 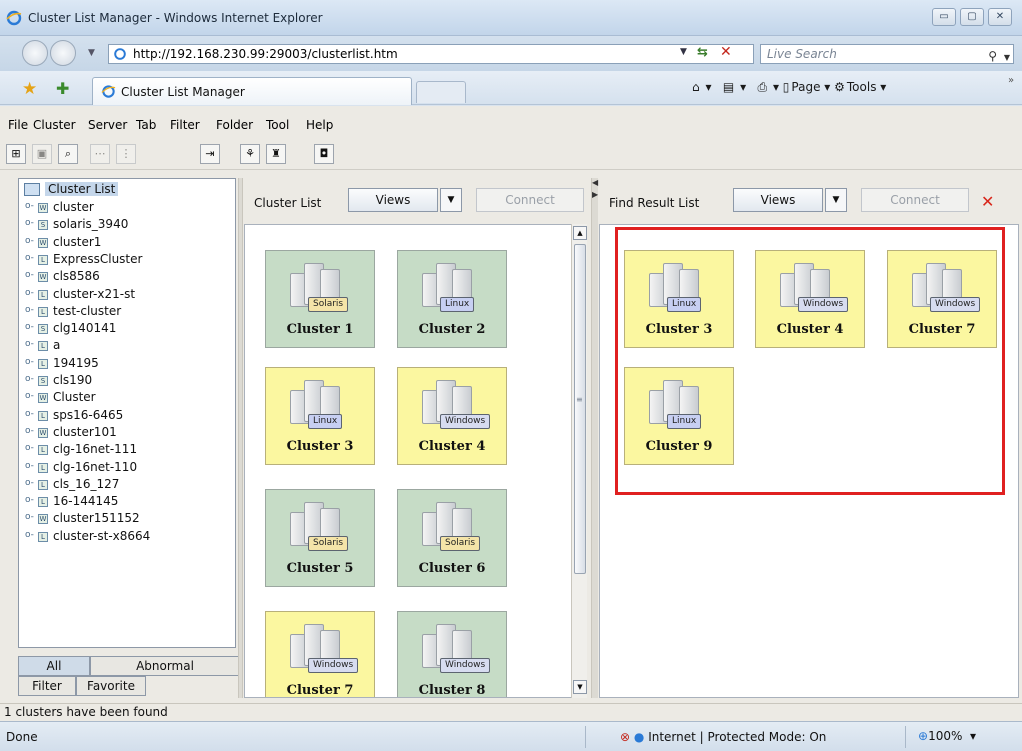 What do you see at coordinates (63, 53) in the screenshot?
I see `forward-button` at bounding box center [63, 53].